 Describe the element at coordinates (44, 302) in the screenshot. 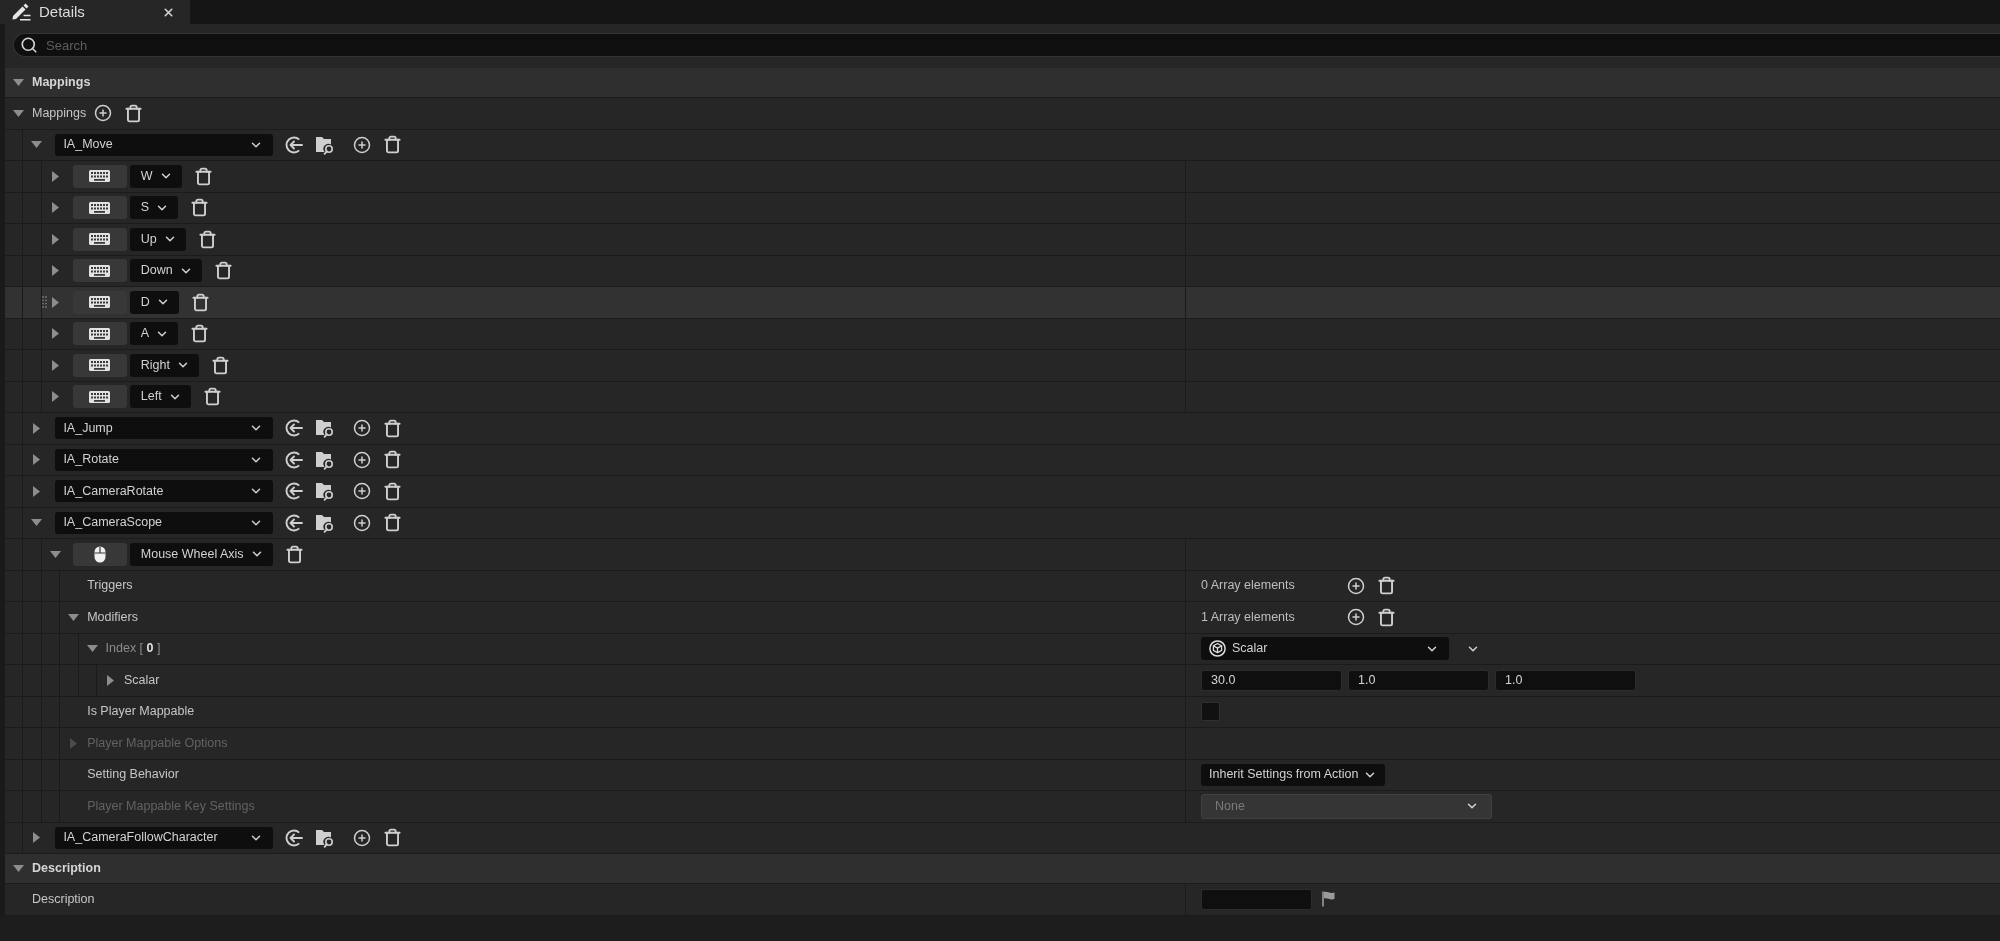

I see `drag-handle-icon` at that location.